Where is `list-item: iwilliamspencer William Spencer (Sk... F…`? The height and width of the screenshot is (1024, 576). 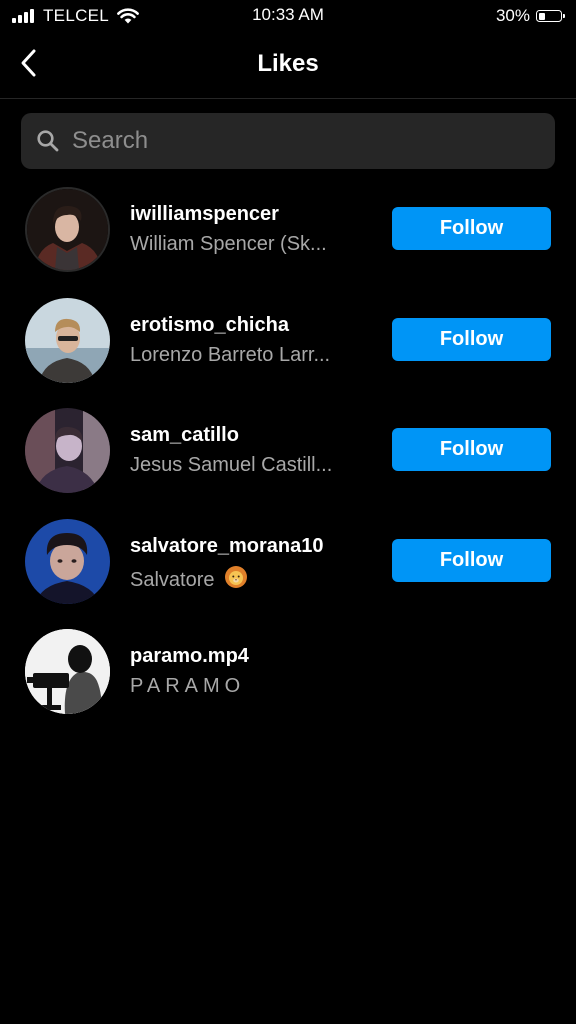 list-item: iwilliamspencer William Spencer (Sk... F… is located at coordinates (288, 229).